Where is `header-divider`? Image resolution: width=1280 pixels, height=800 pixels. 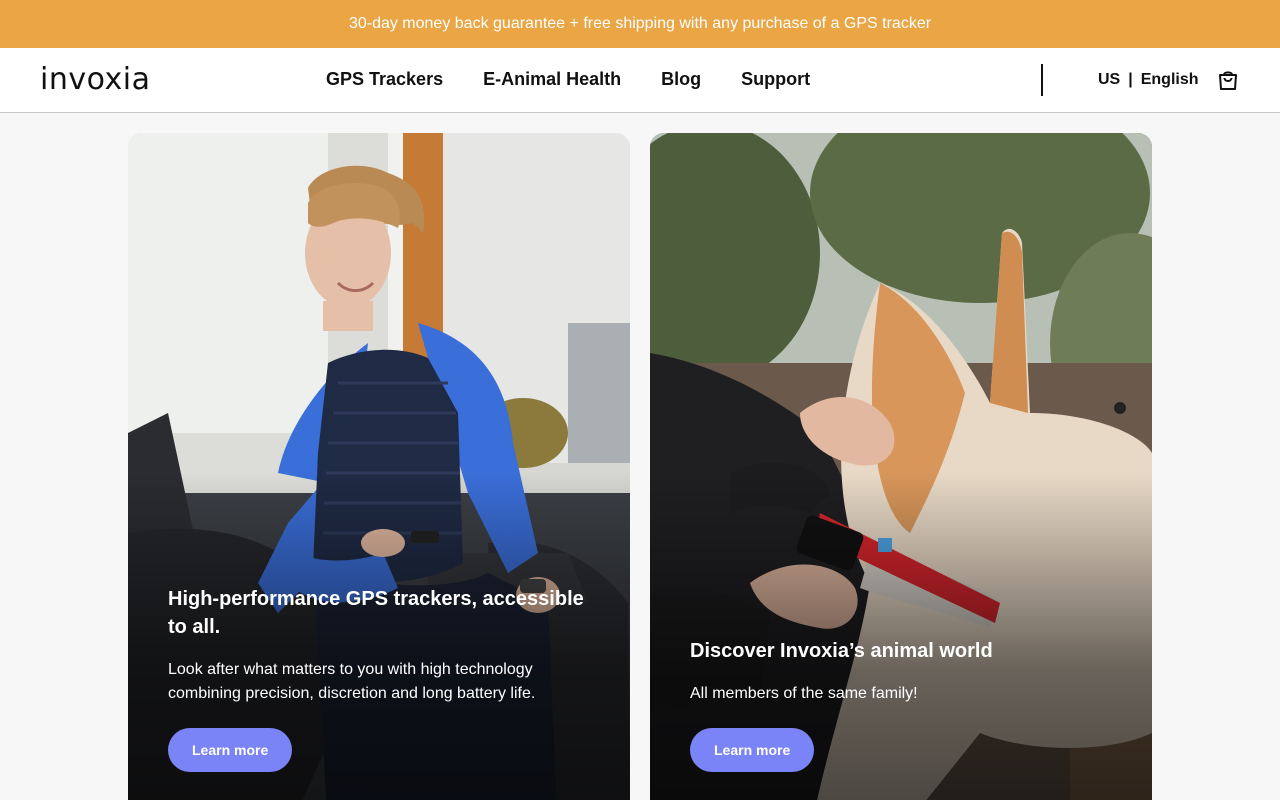 header-divider is located at coordinates (1042, 80).